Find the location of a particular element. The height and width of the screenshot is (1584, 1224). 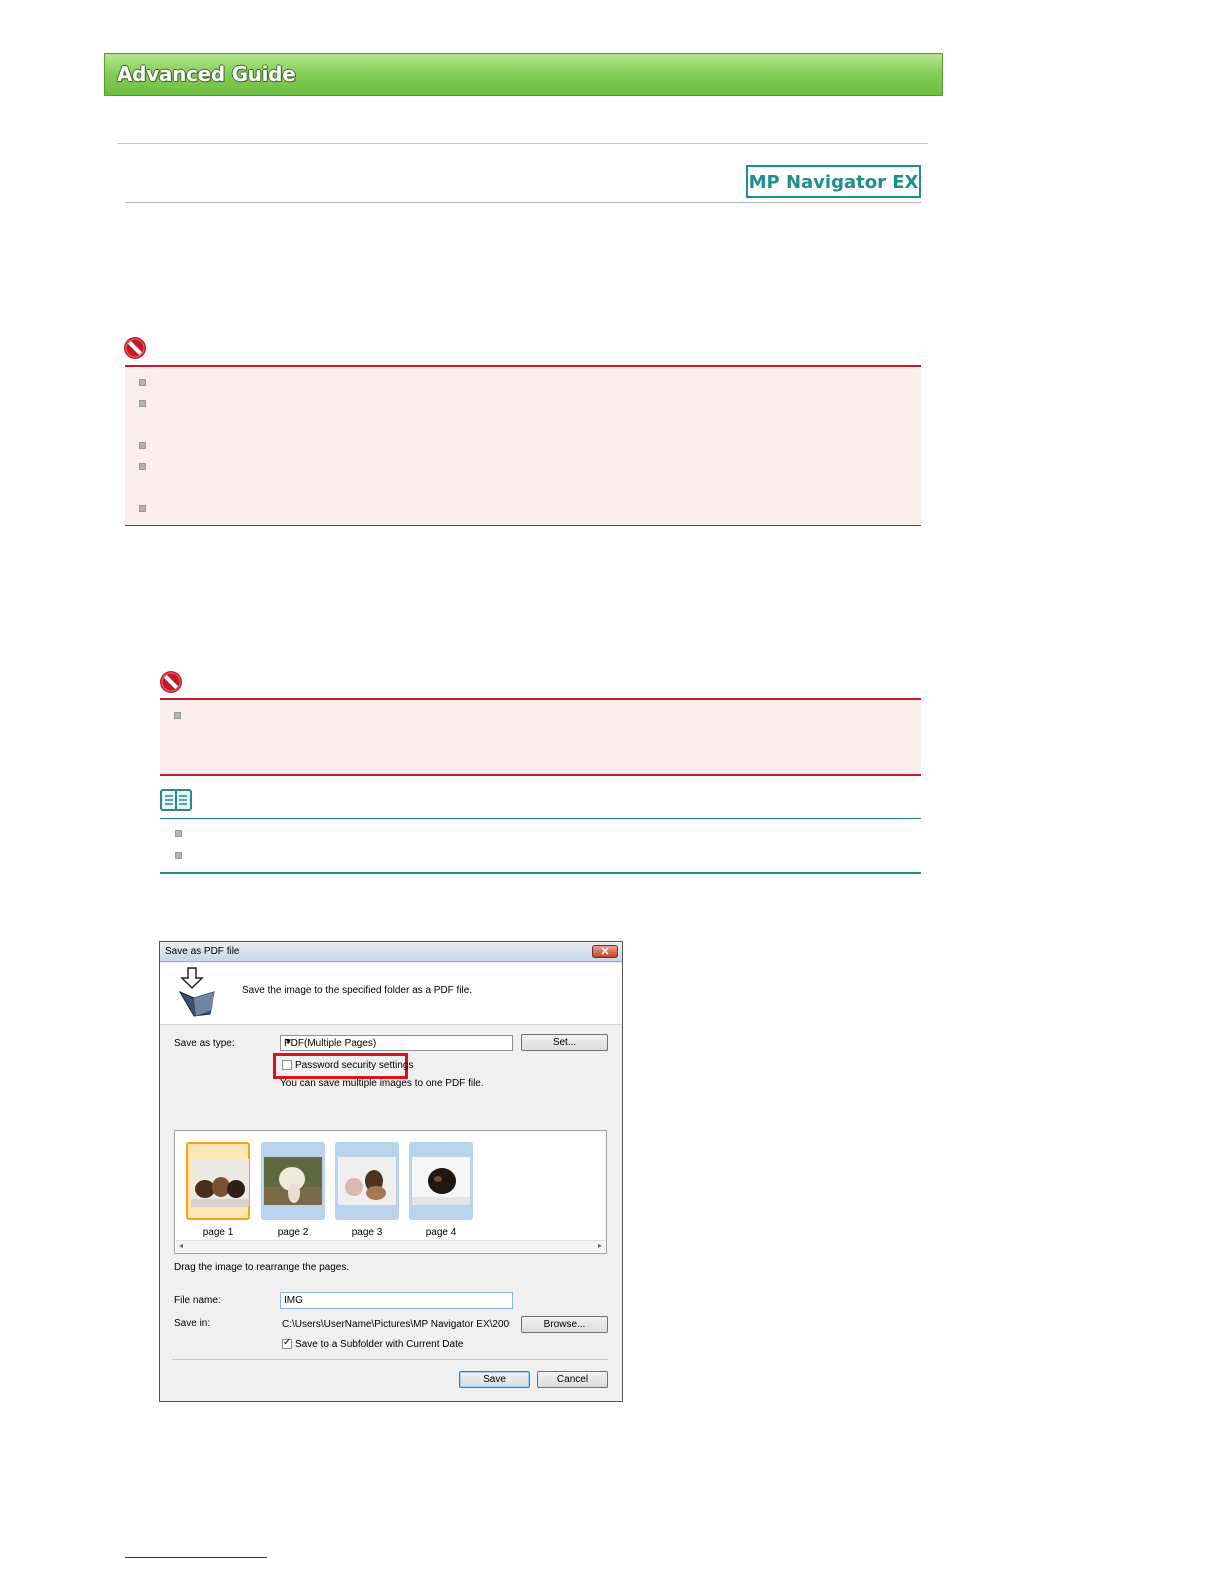

note-top-rule is located at coordinates (540, 818).